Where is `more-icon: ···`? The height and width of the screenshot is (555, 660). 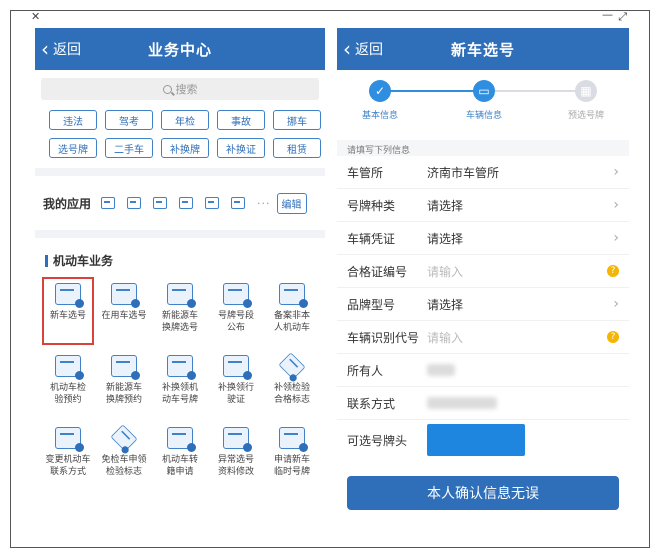 more-icon: ··· is located at coordinates (264, 203).